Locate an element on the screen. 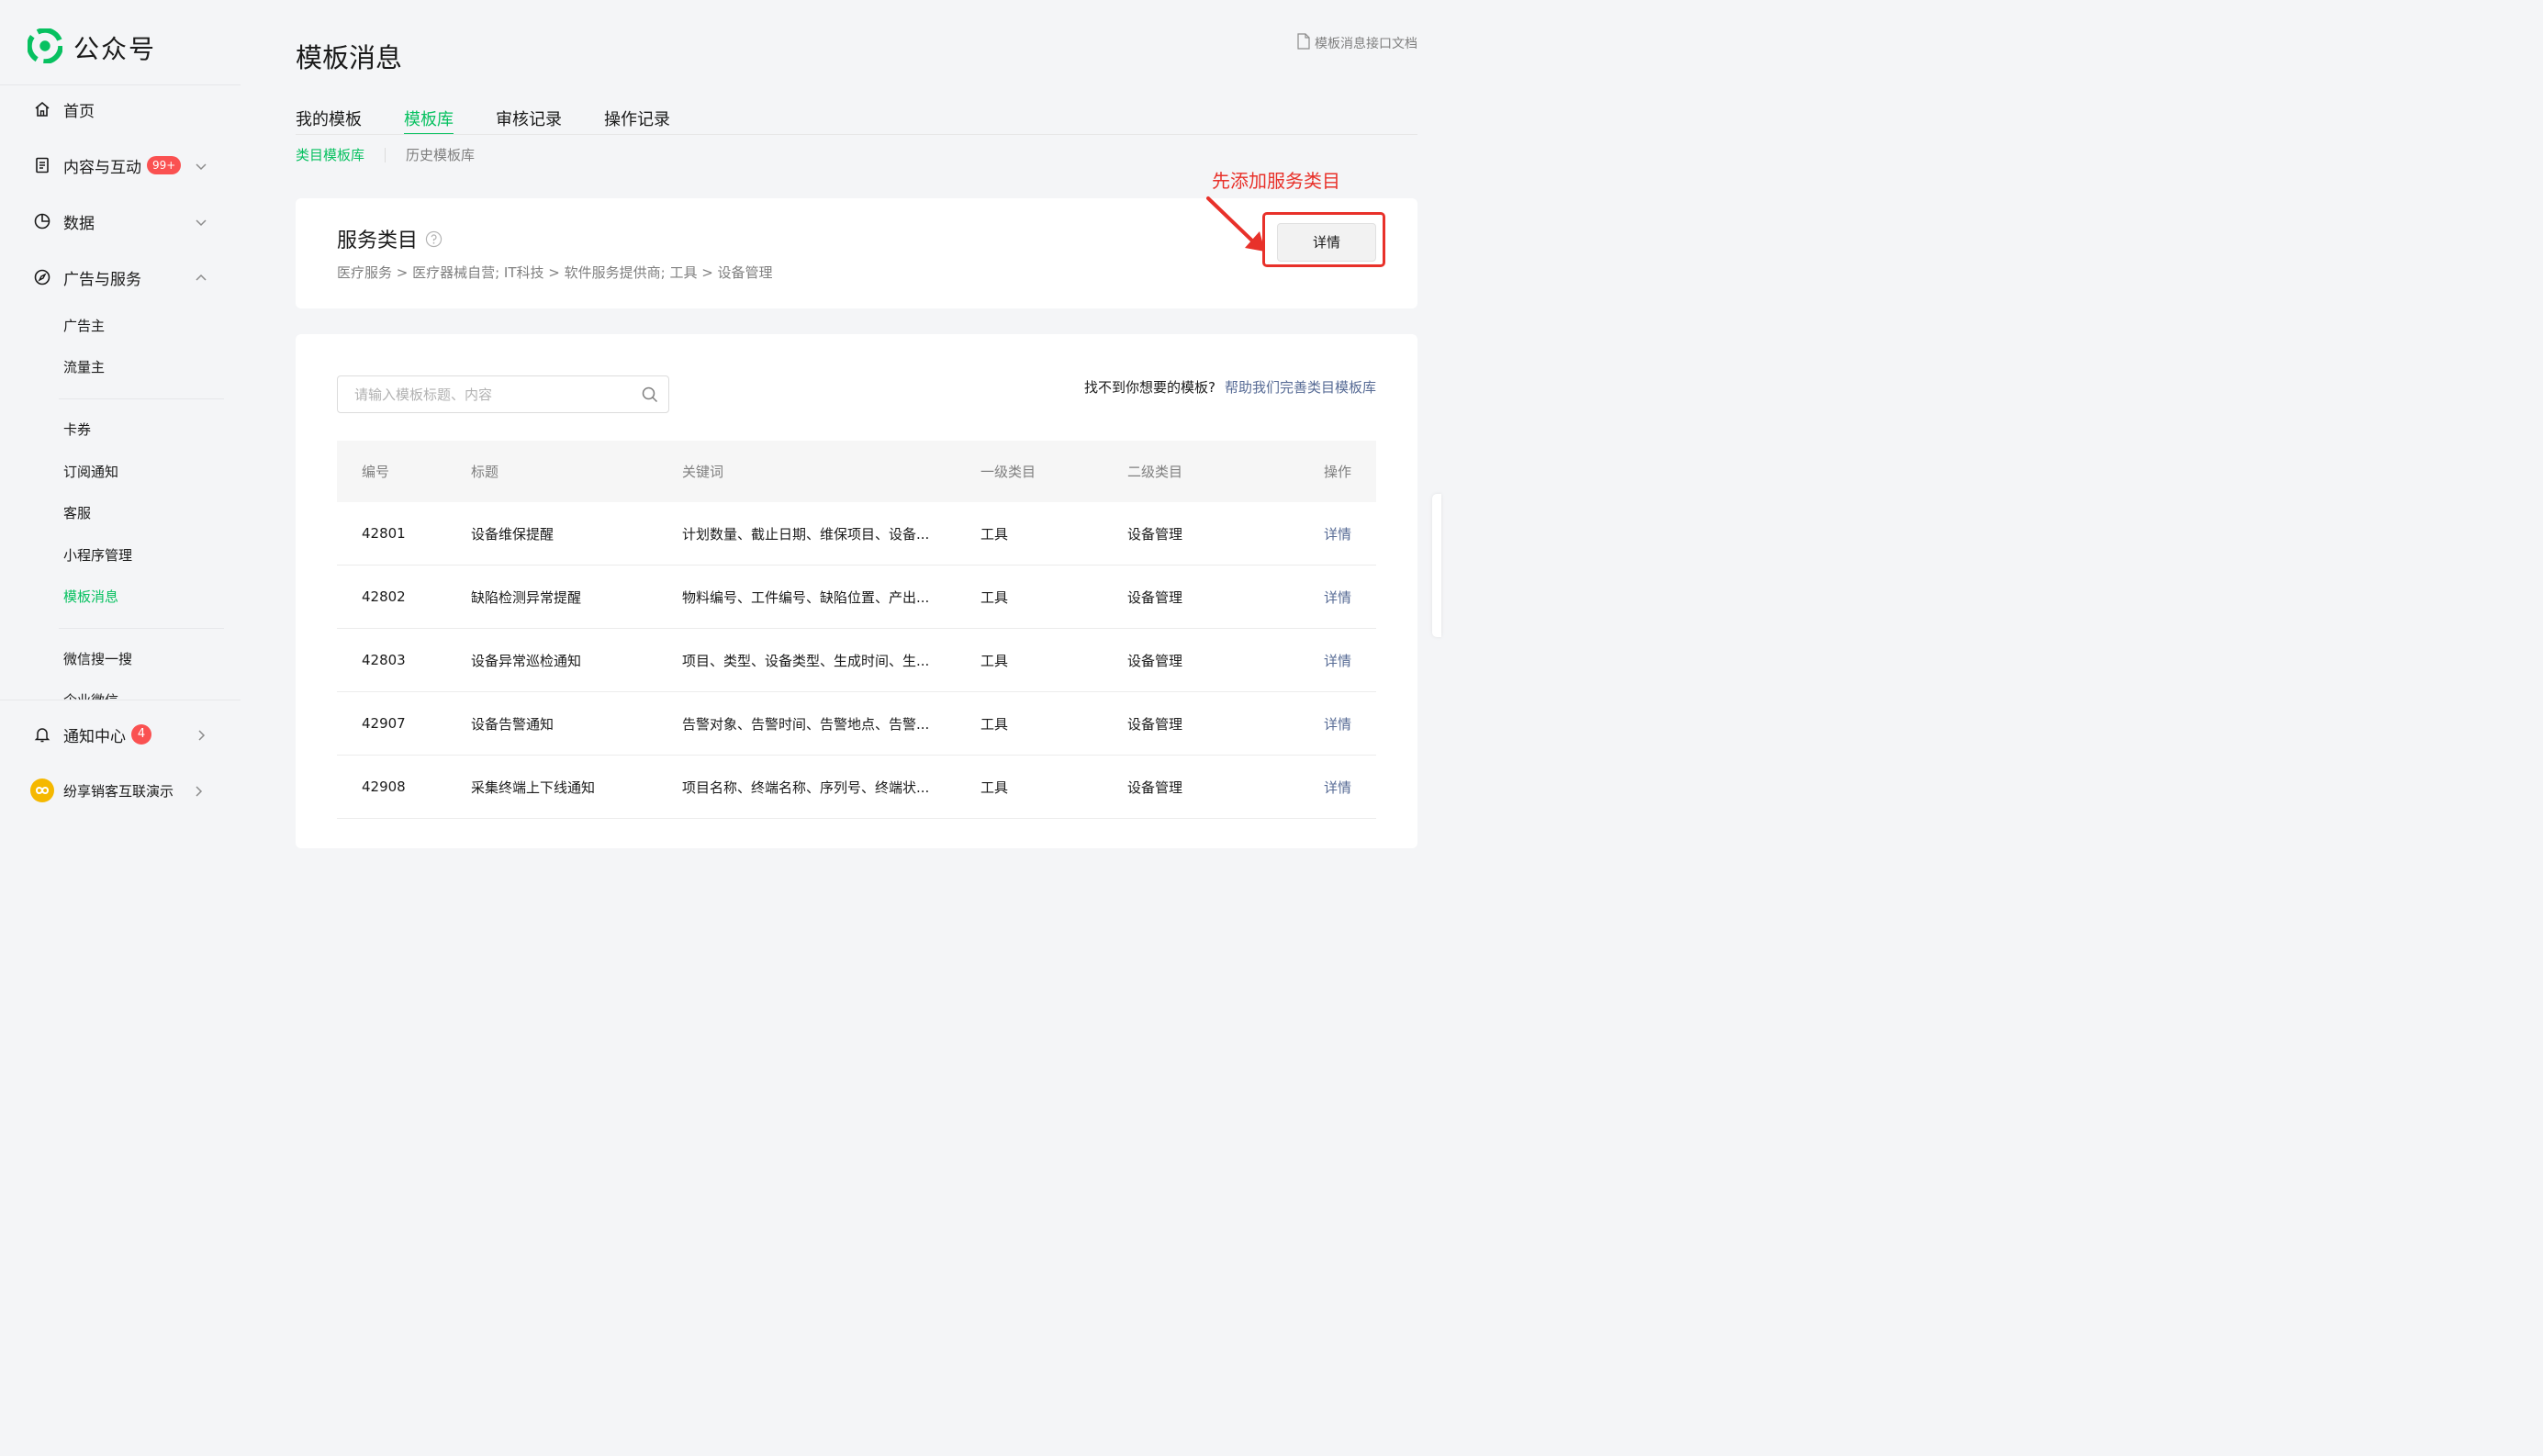  search-icon is located at coordinates (650, 395).